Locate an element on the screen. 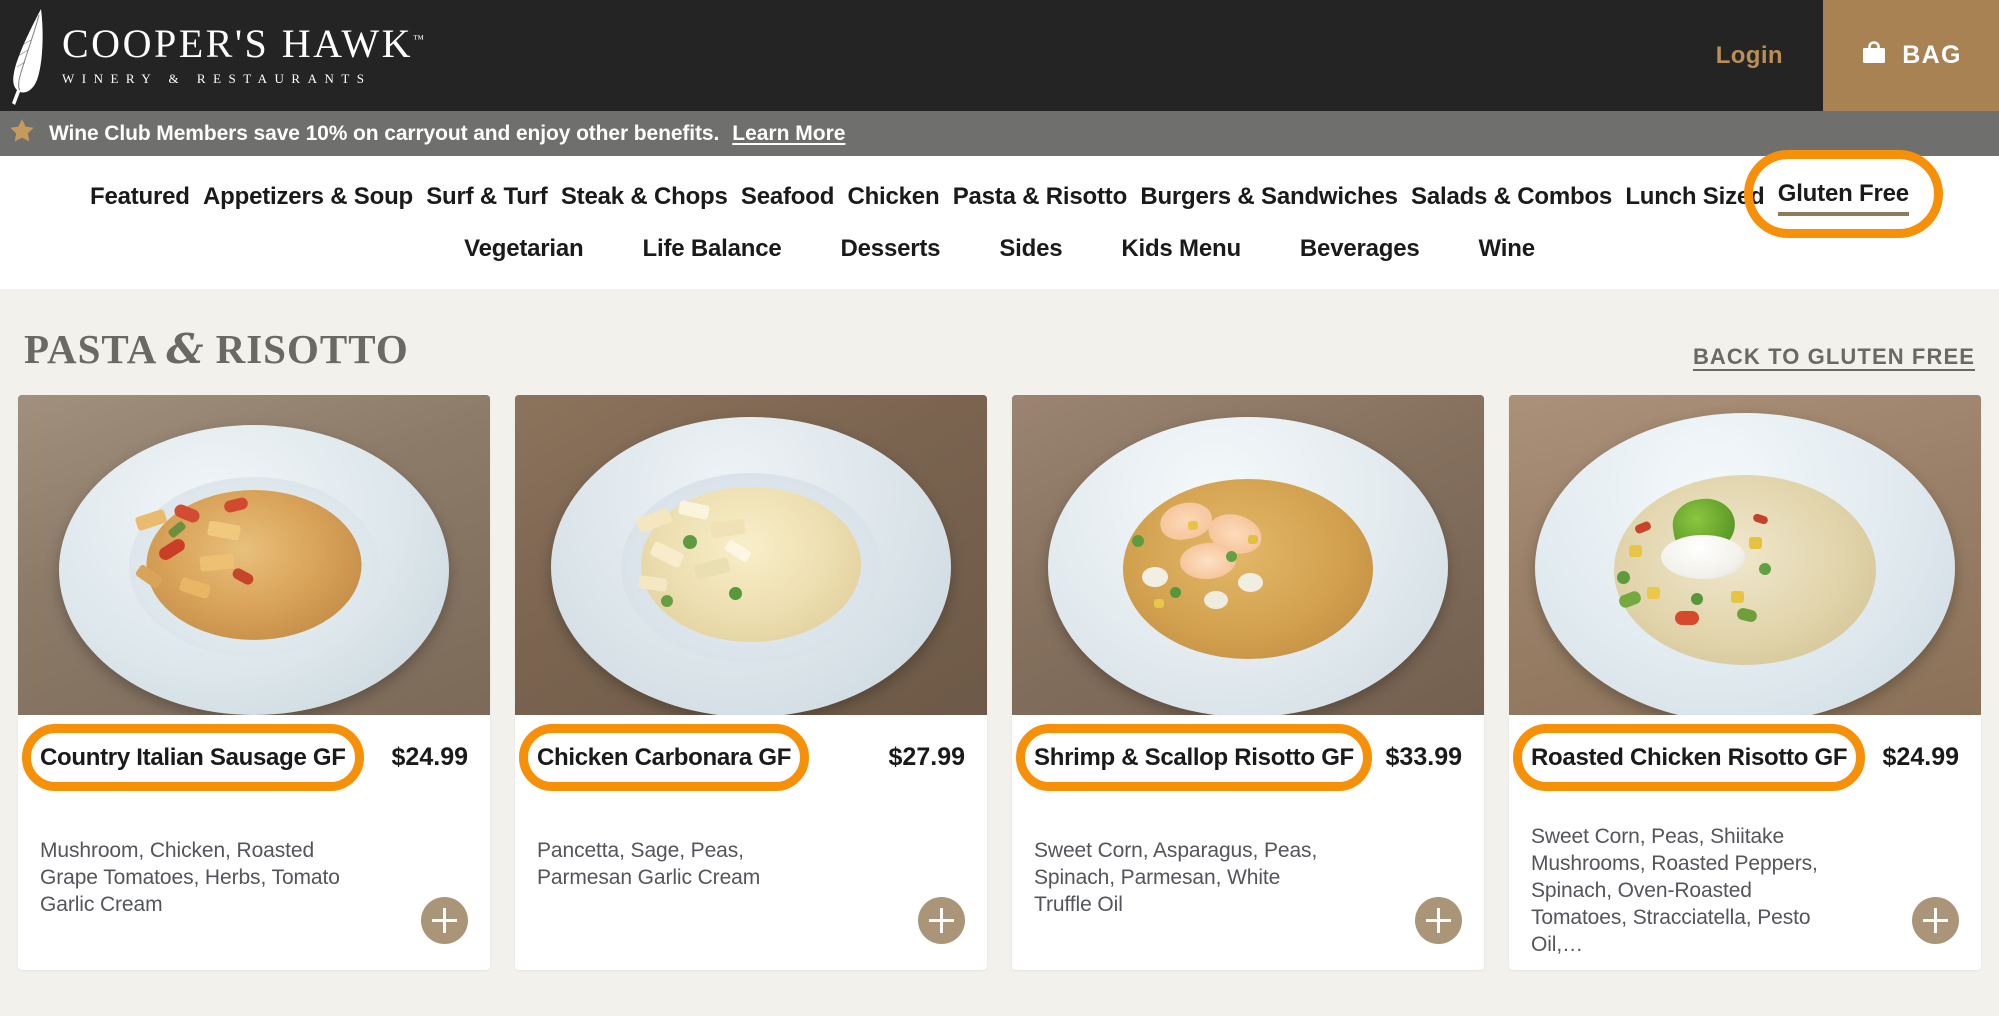 The height and width of the screenshot is (1016, 1999). menu-item-title-row: Chicken Carbonara GF $27.99 is located at coordinates (742, 753).